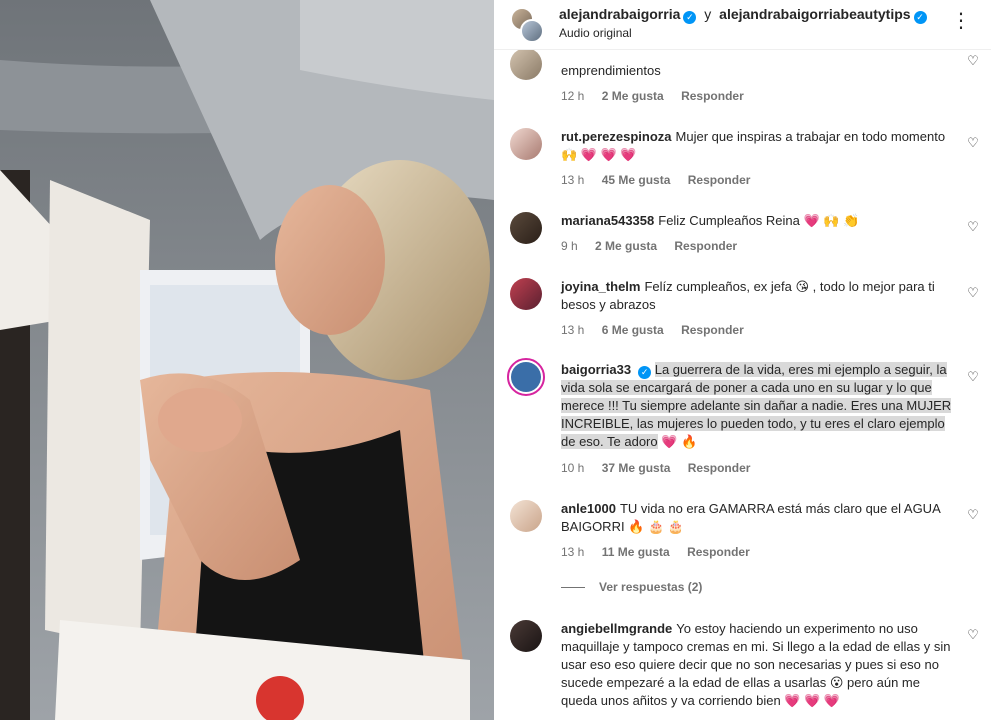 The image size is (991, 720). I want to click on comment-username: rut.perezespinoza, so click(616, 136).